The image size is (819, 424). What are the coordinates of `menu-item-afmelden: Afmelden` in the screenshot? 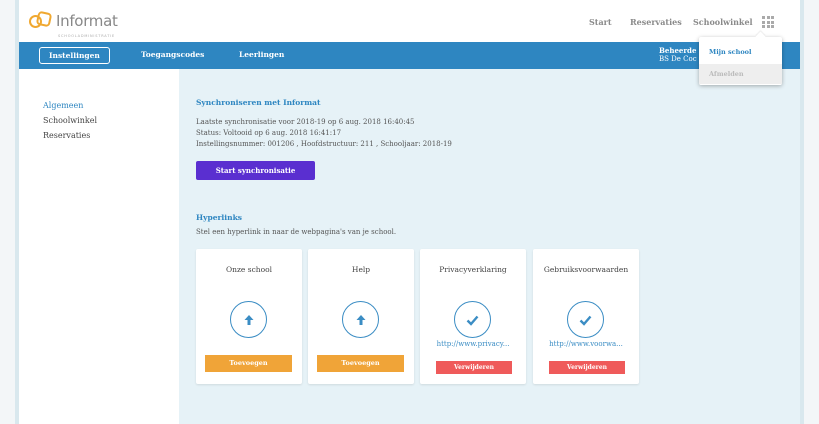 It's located at (740, 74).